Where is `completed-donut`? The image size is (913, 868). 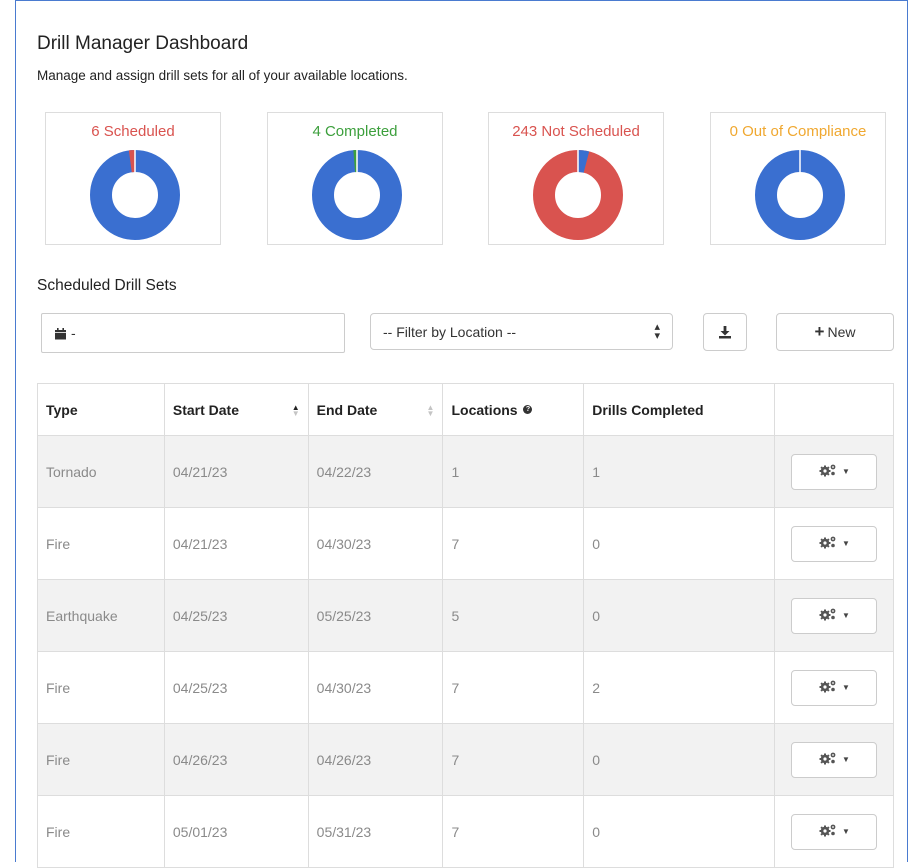
completed-donut is located at coordinates (357, 195).